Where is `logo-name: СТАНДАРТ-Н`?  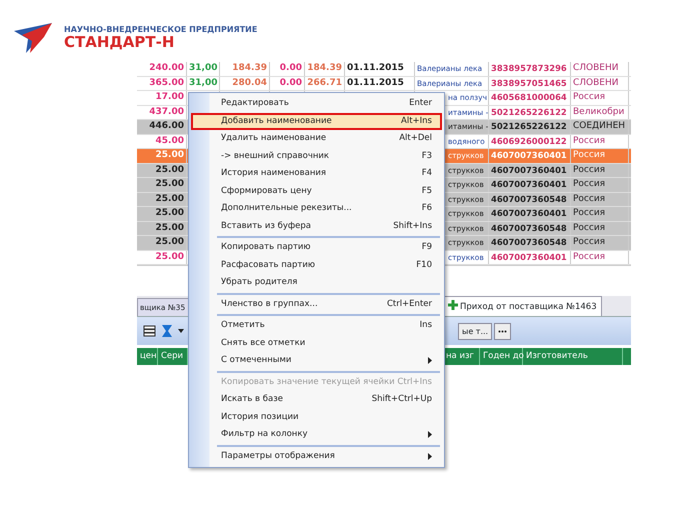 logo-name: СТАНДАРТ-Н is located at coordinates (119, 42).